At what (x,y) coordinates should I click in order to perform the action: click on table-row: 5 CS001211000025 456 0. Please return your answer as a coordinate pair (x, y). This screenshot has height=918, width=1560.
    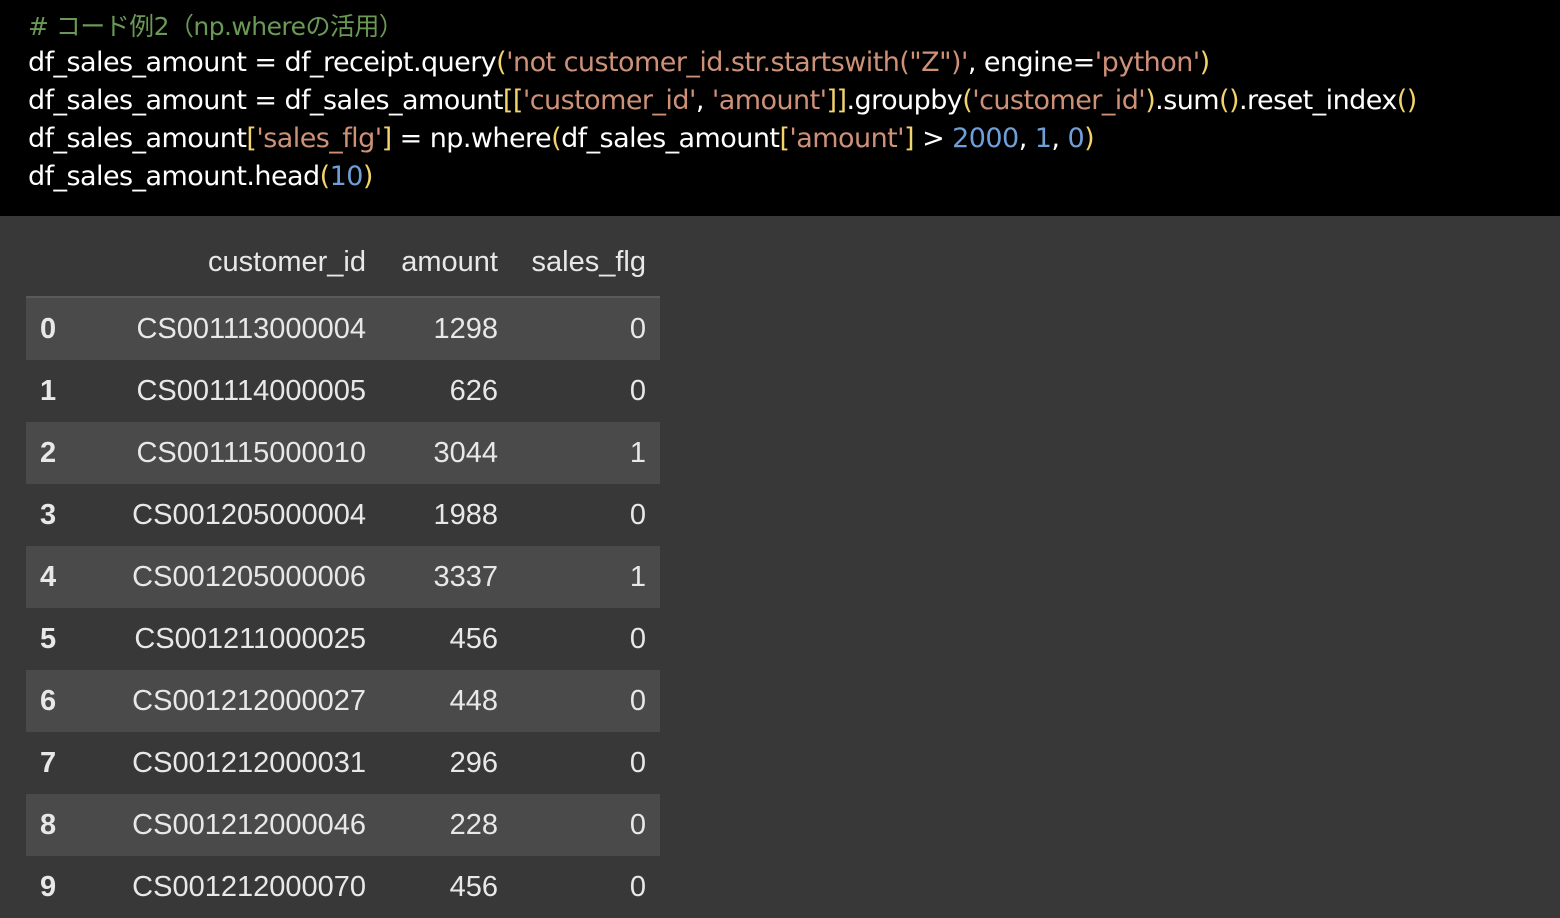
    Looking at the image, I should click on (343, 639).